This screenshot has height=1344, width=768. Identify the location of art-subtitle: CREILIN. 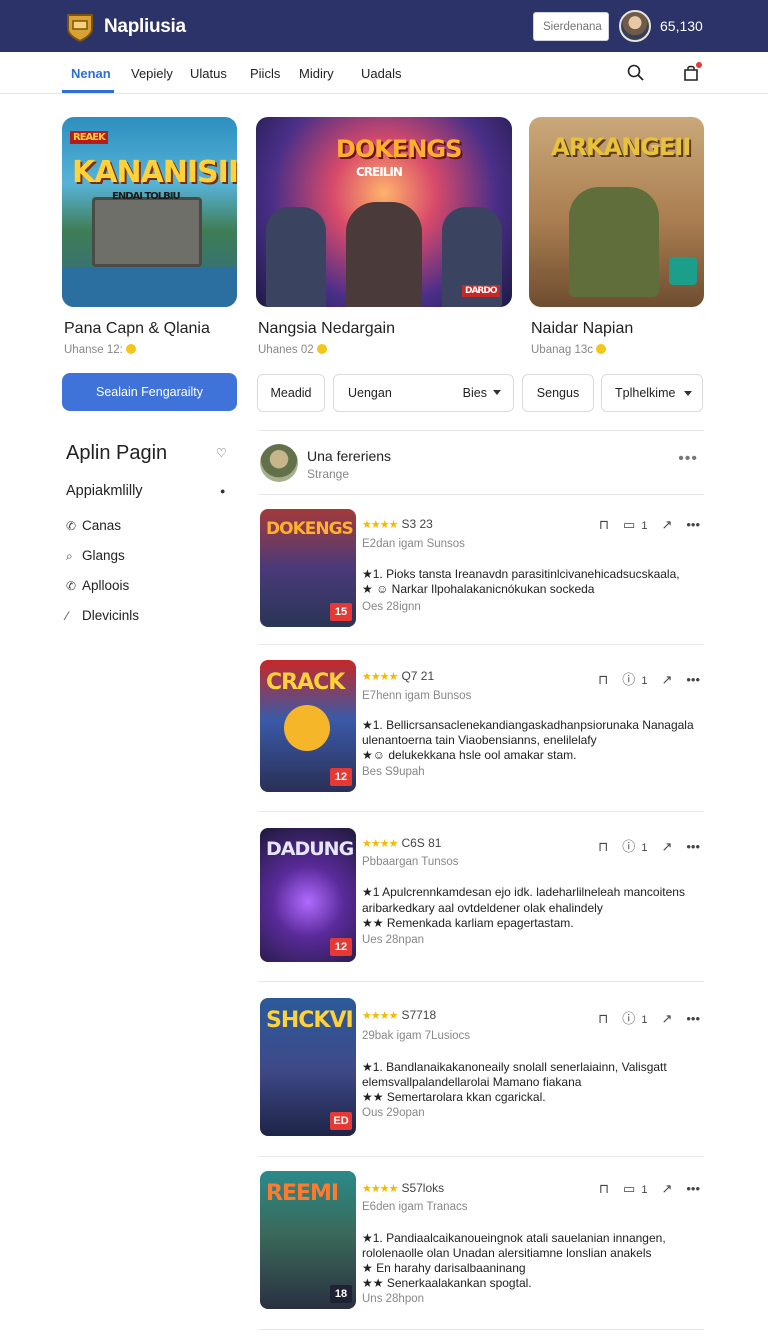
(379, 172).